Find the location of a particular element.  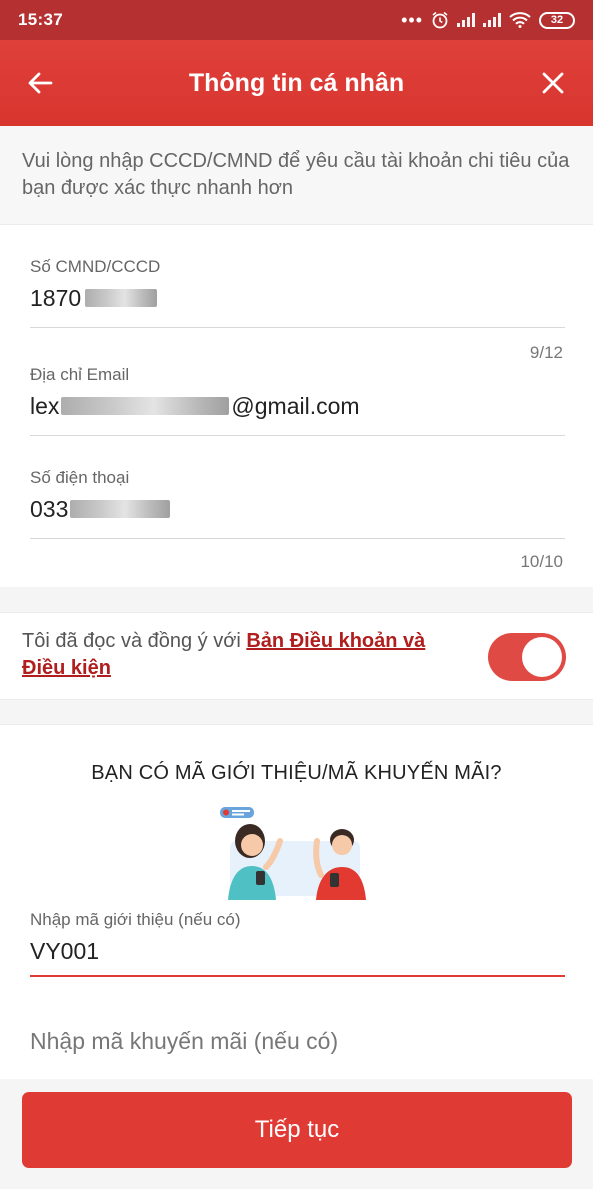

promo-code-field: Nhập mã khuyến mãi (nếu có) is located at coordinates (297, 1041).